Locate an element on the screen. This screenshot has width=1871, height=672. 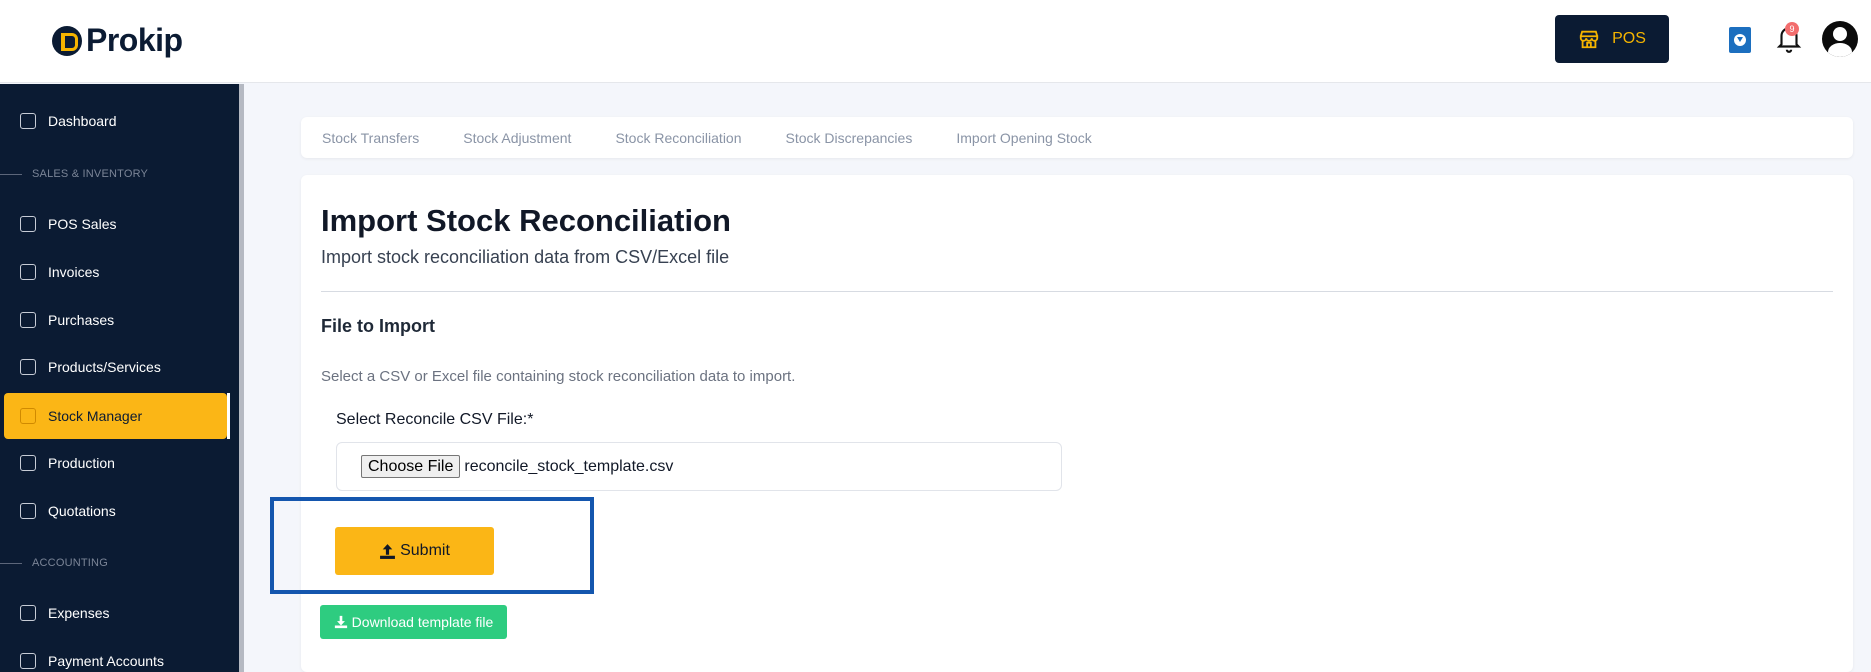
logo-text: Prokip is located at coordinates (134, 40).